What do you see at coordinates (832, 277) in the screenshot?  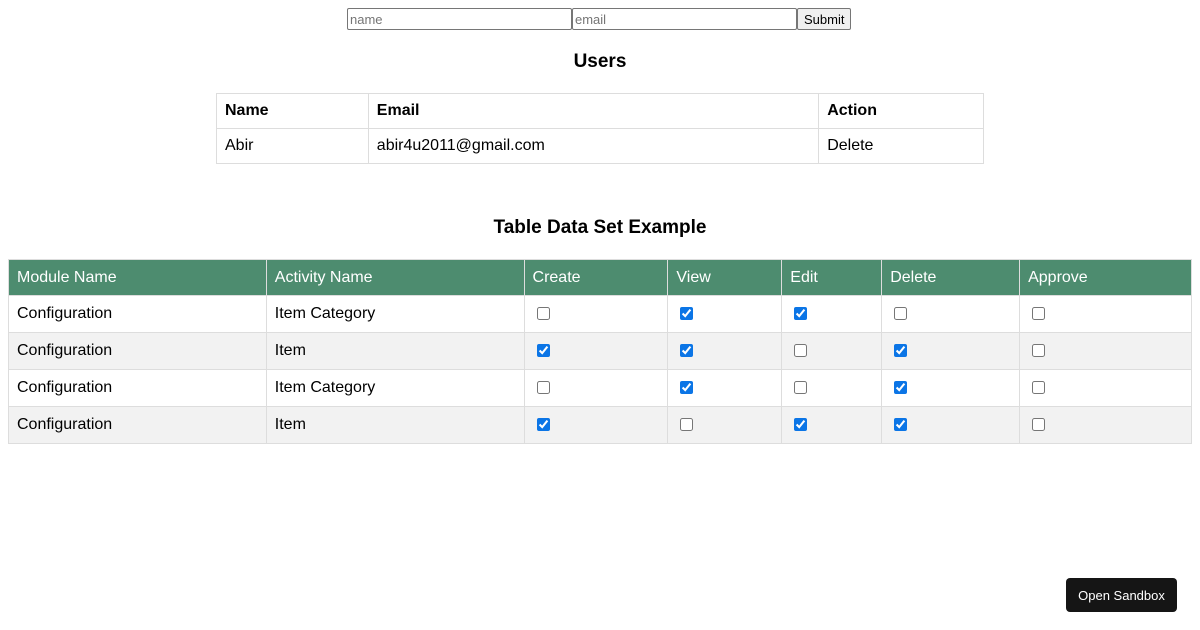 I see `header-edit: Edit` at bounding box center [832, 277].